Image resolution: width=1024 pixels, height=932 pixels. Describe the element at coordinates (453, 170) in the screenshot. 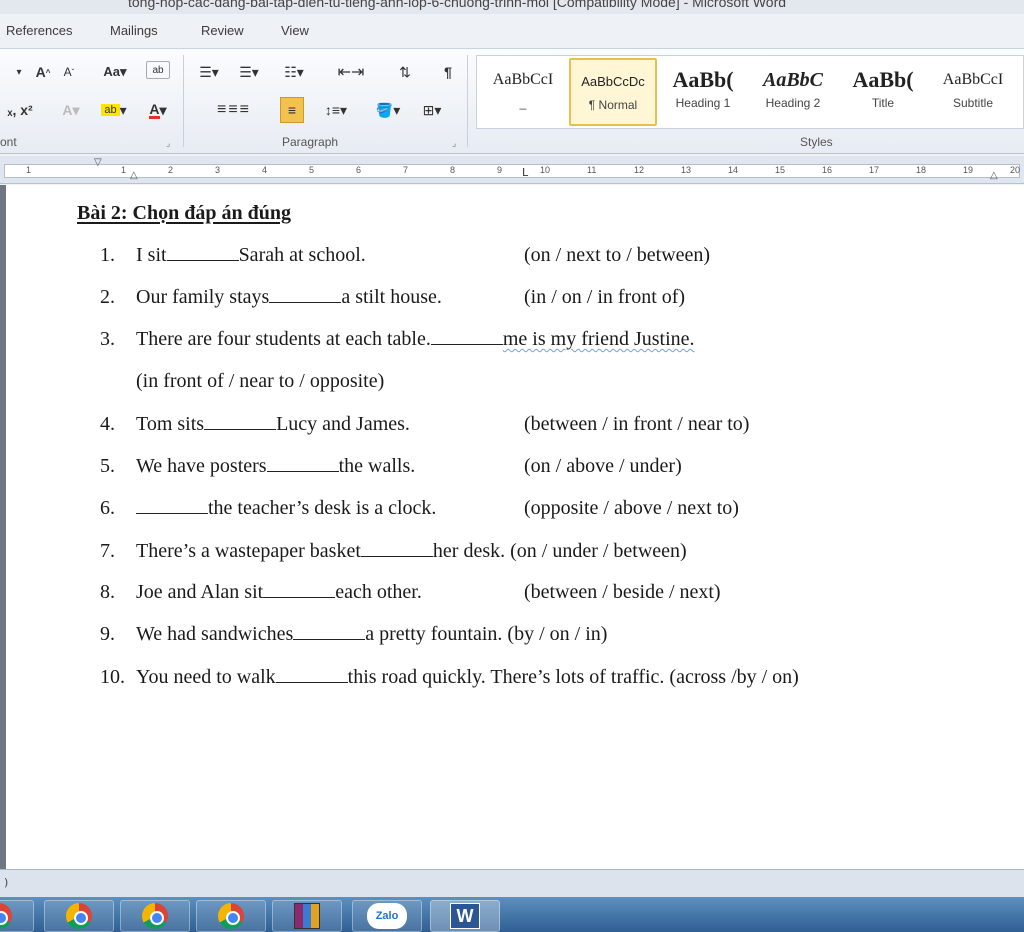

I see `ruler-number: 8` at that location.